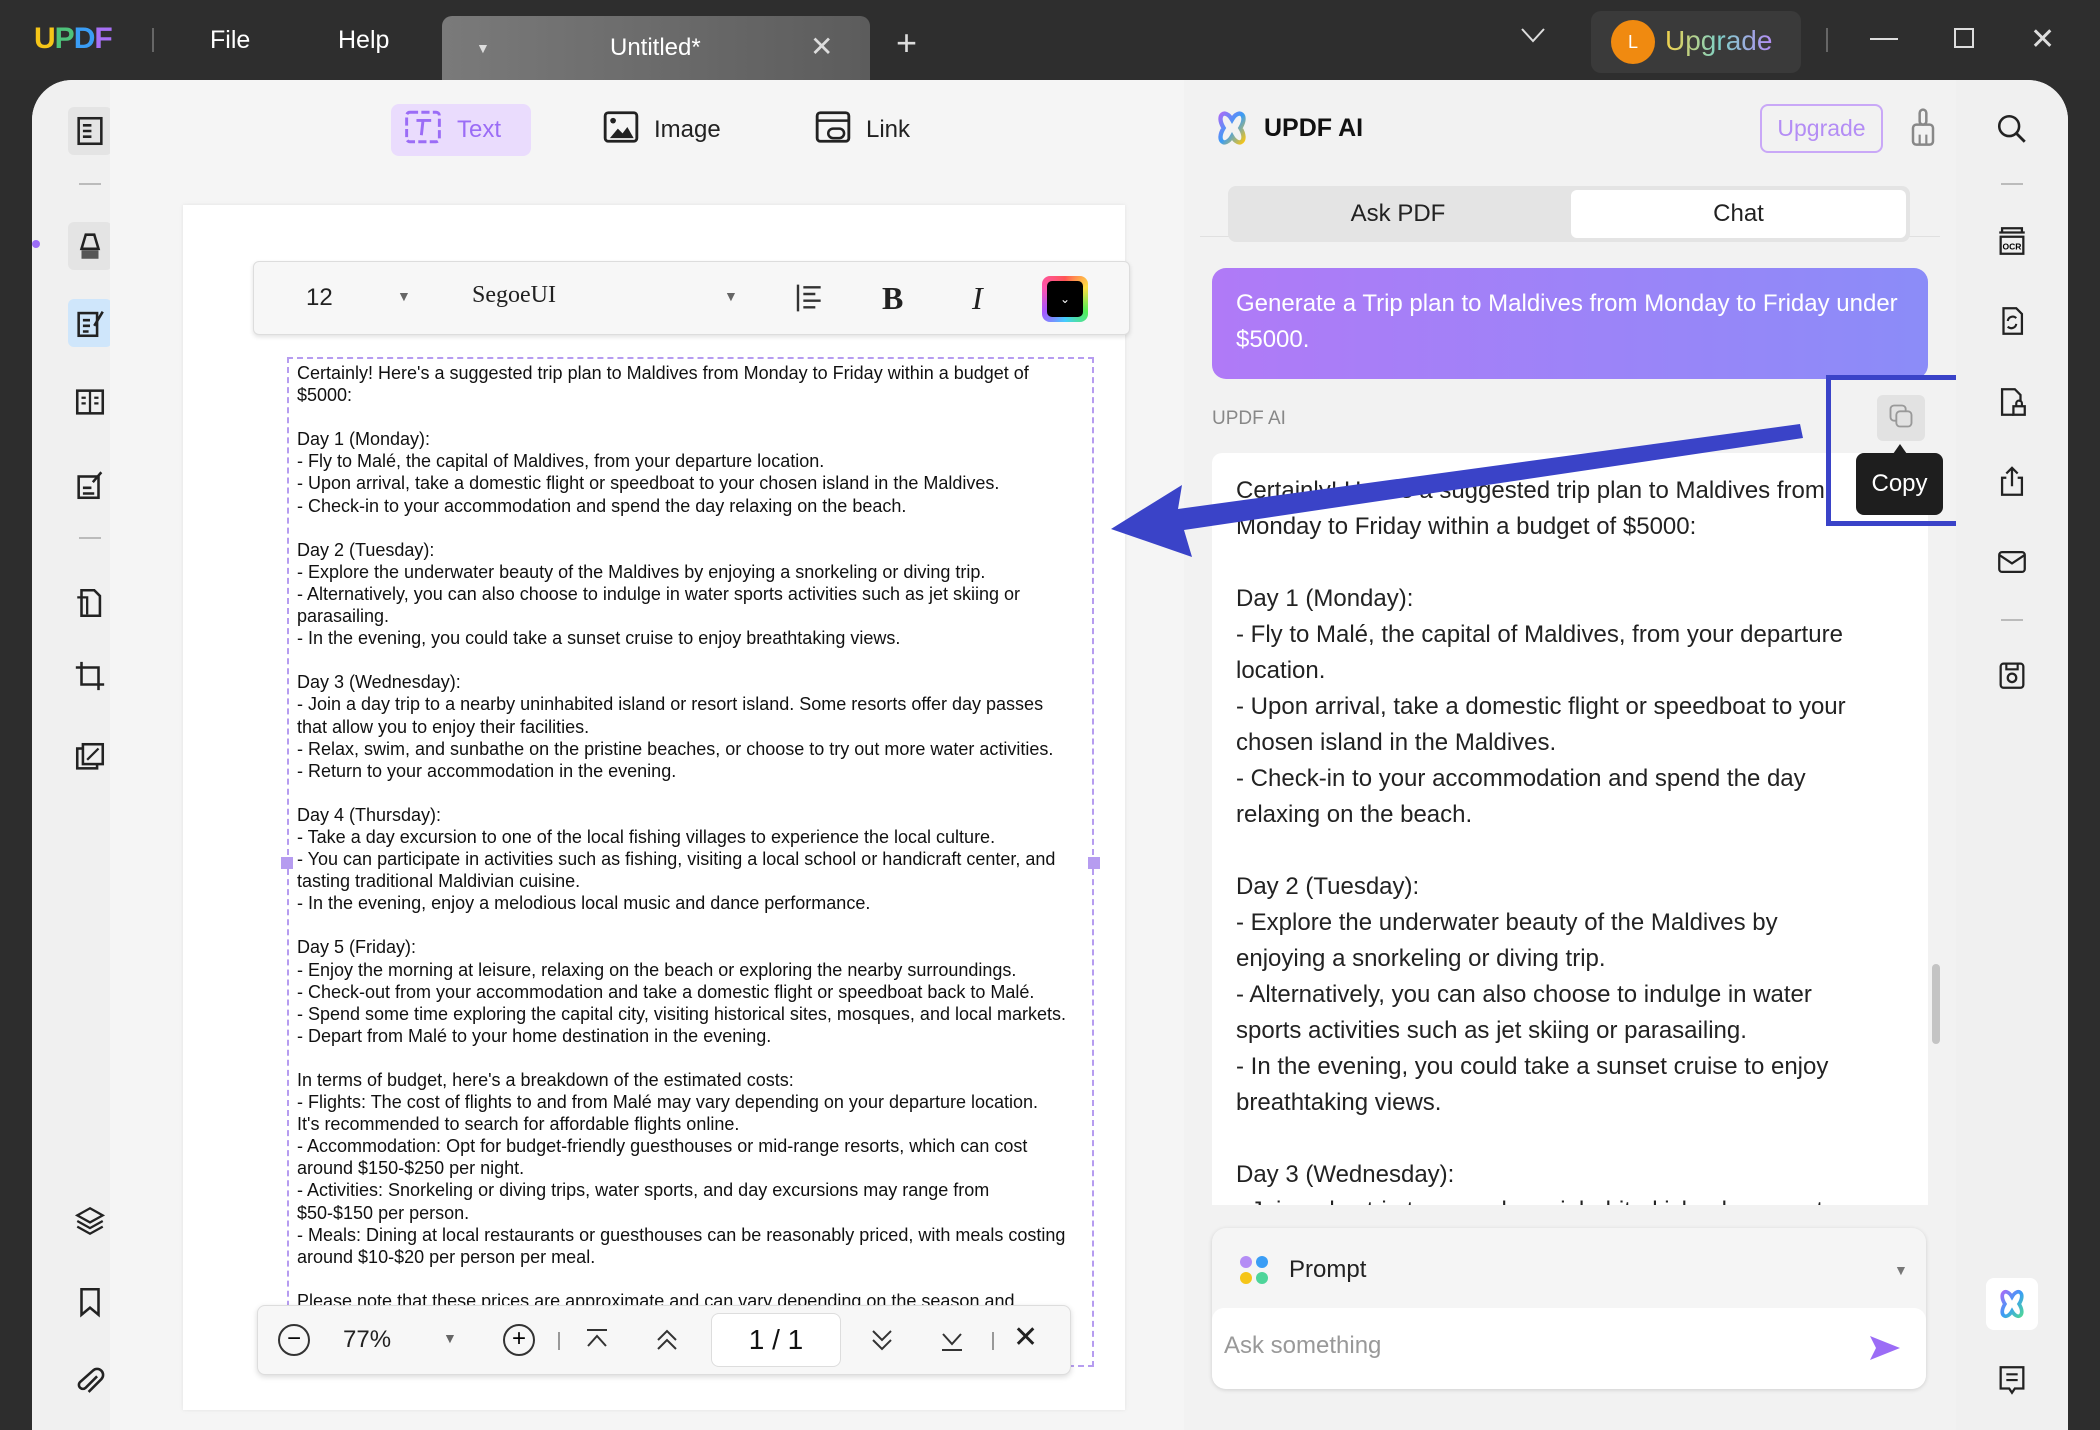 This screenshot has width=2100, height=1430. I want to click on prompt-box: Prompt ▼ Ask something, so click(1569, 1308).